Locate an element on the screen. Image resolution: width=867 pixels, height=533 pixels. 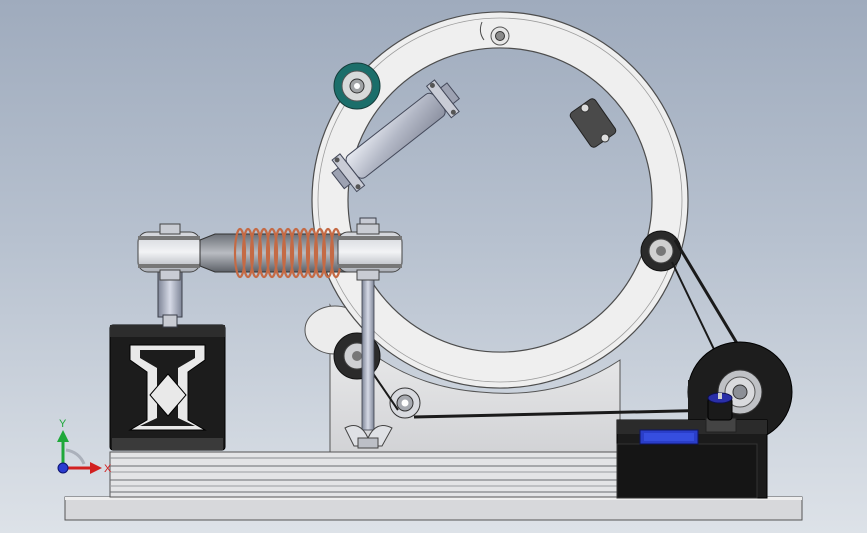
ring-top-bolt is located at coordinates (500, 36).